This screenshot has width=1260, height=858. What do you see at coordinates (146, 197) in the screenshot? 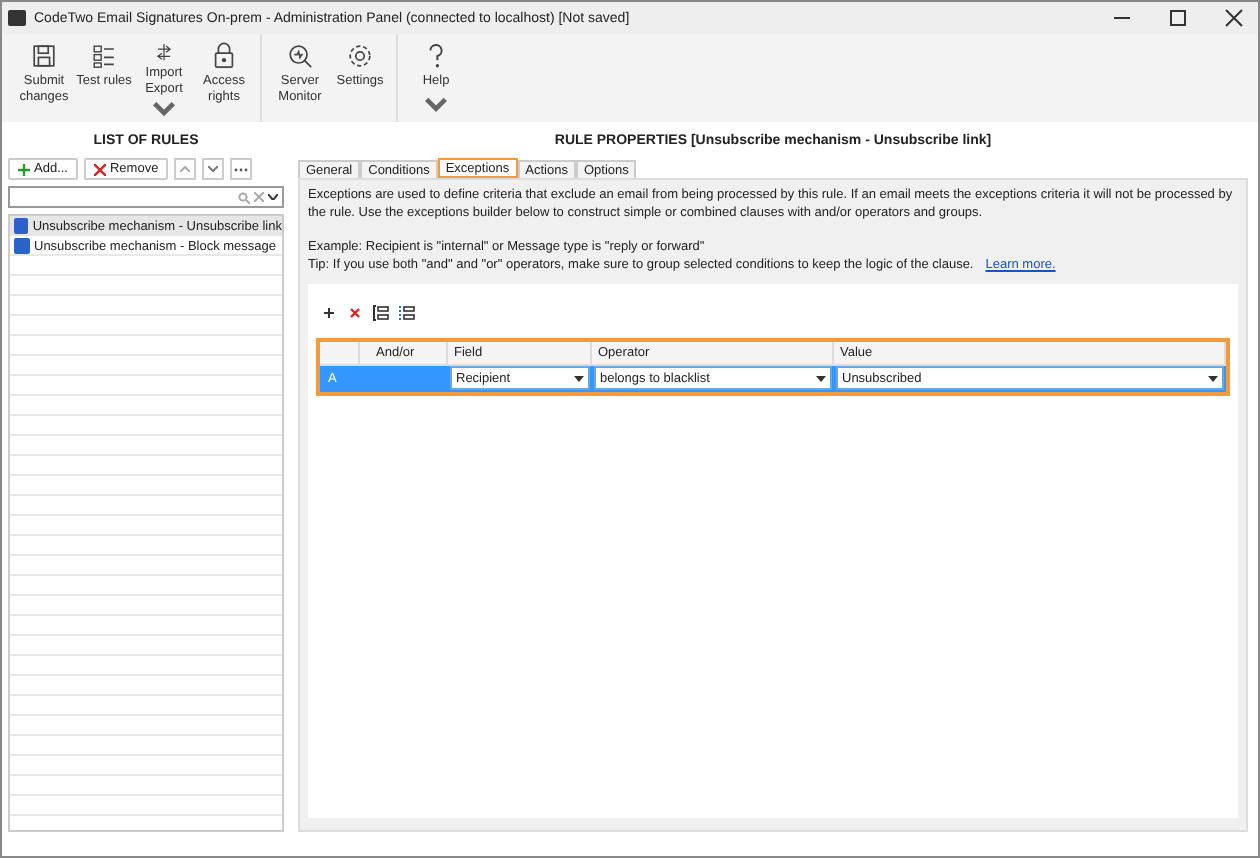
I see `search-field` at bounding box center [146, 197].